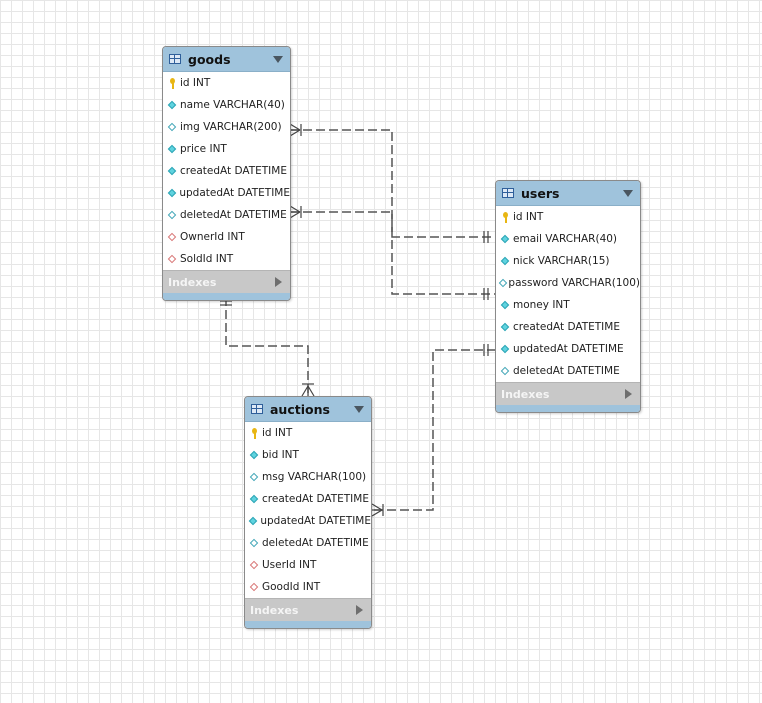  What do you see at coordinates (568, 193) in the screenshot?
I see `table-header: users` at bounding box center [568, 193].